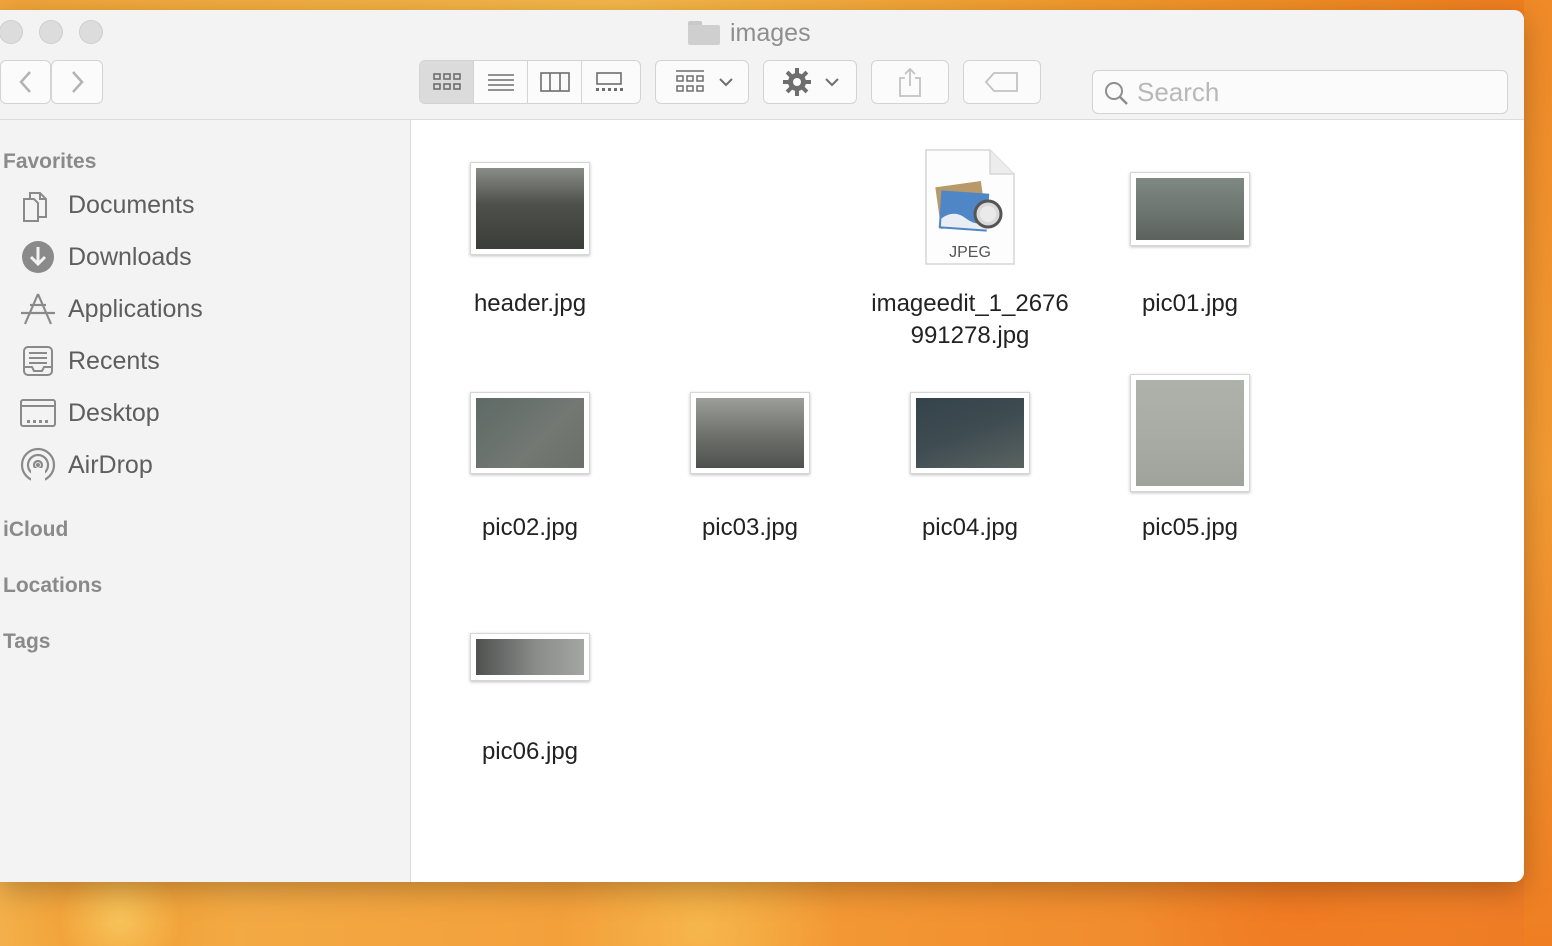  What do you see at coordinates (38, 205) in the screenshot?
I see `documents-icon` at bounding box center [38, 205].